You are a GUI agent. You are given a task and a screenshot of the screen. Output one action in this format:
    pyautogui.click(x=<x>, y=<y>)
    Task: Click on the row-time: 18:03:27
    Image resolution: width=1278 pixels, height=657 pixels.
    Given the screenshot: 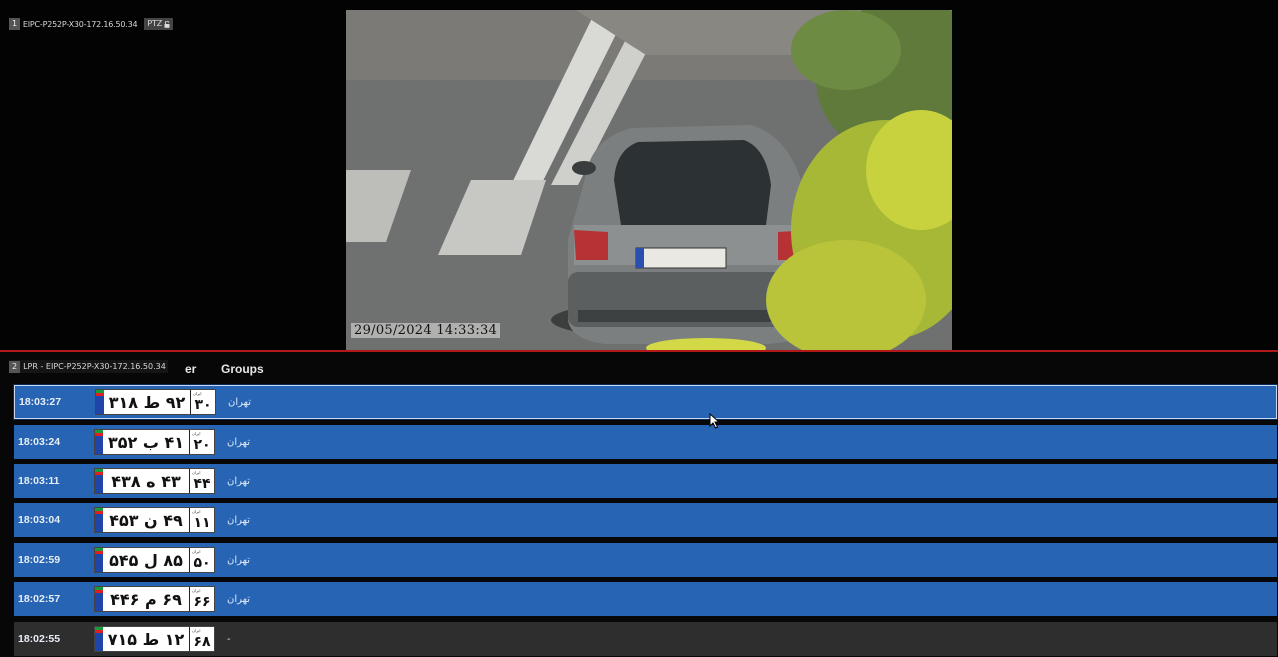 What is the action you would take?
    pyautogui.click(x=40, y=402)
    